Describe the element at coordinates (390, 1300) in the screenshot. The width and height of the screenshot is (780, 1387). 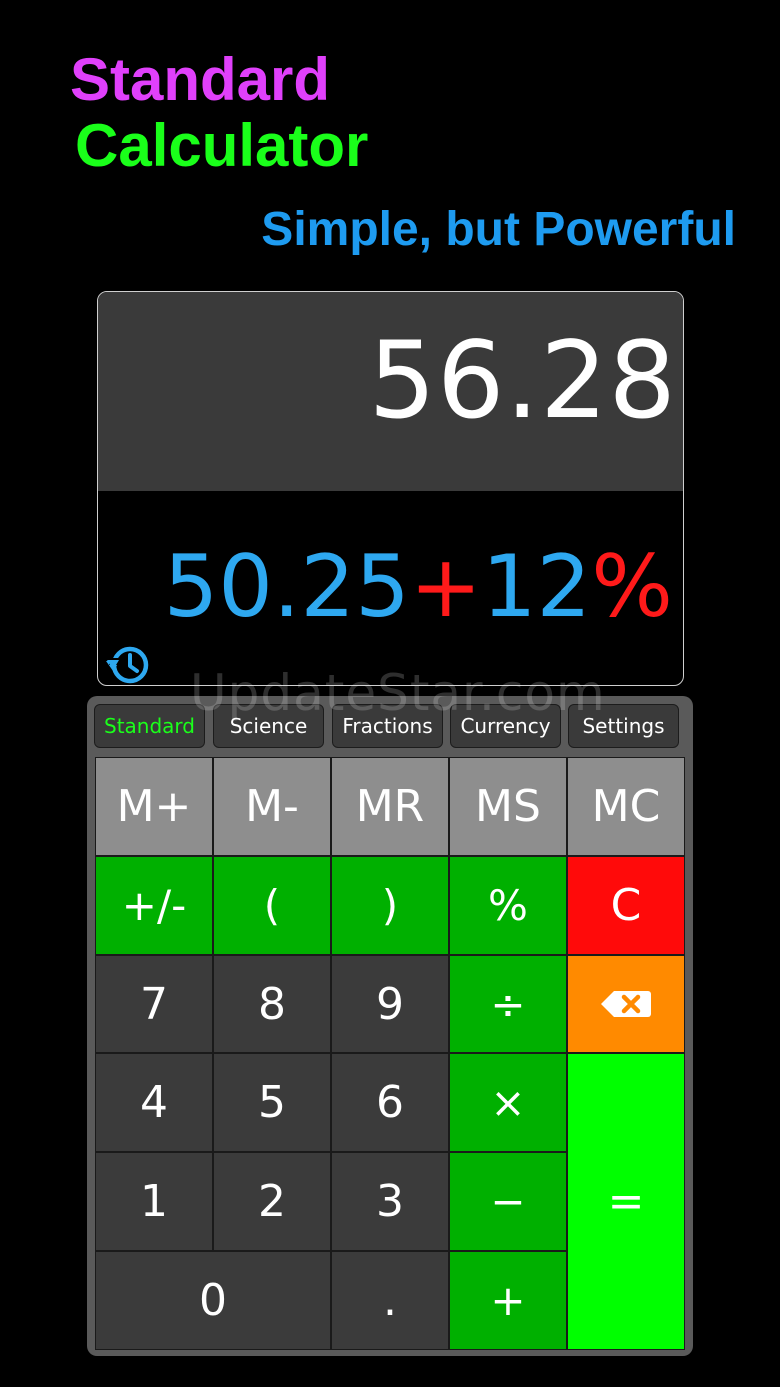
I see `decimal-button: .` at that location.